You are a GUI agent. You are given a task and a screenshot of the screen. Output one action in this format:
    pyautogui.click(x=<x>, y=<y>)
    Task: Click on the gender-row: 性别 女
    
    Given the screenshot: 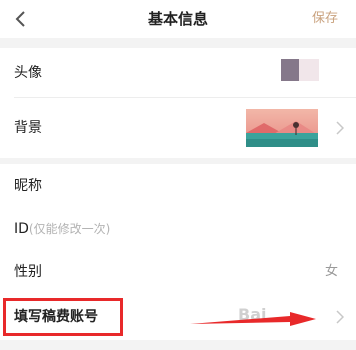 What is the action you would take?
    pyautogui.click(x=178, y=273)
    